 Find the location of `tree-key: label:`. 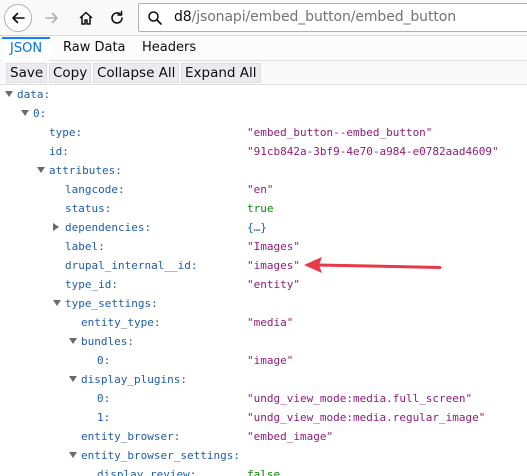

tree-key: label: is located at coordinates (85, 246).